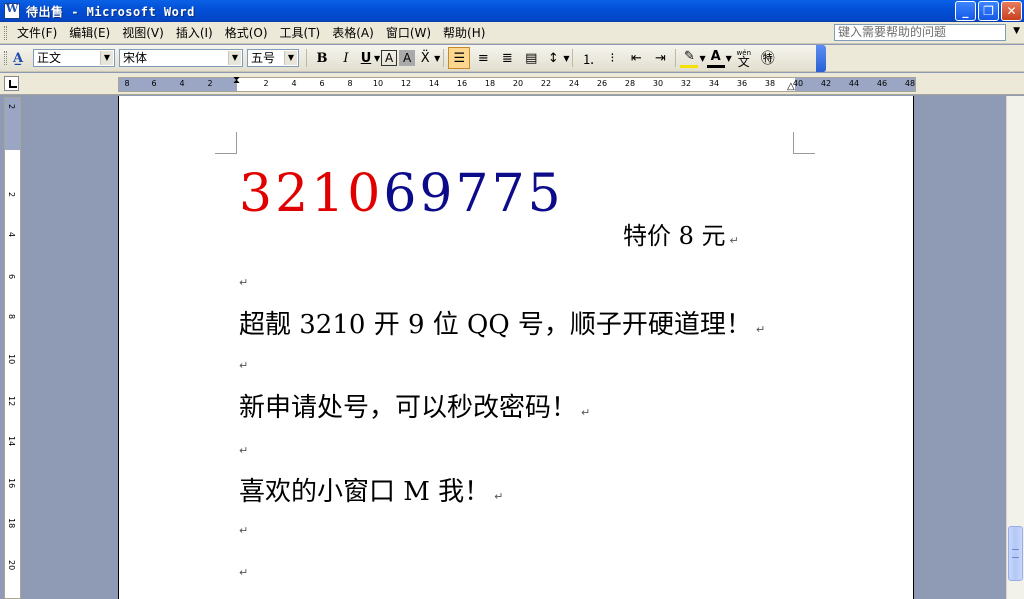 Image resolution: width=1024 pixels, height=599 pixels. What do you see at coordinates (821, 58) in the screenshot?
I see `toolbar-options-button` at bounding box center [821, 58].